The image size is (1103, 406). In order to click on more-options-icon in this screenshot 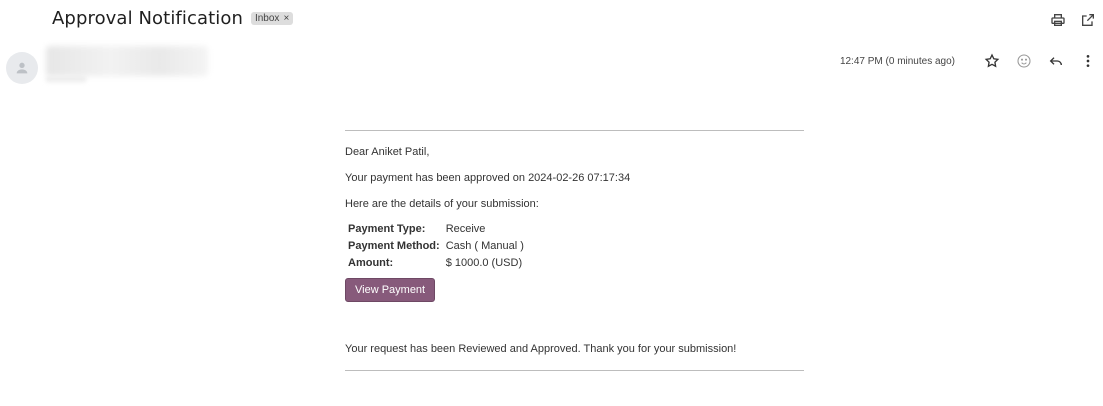, I will do `click(1088, 61)`.